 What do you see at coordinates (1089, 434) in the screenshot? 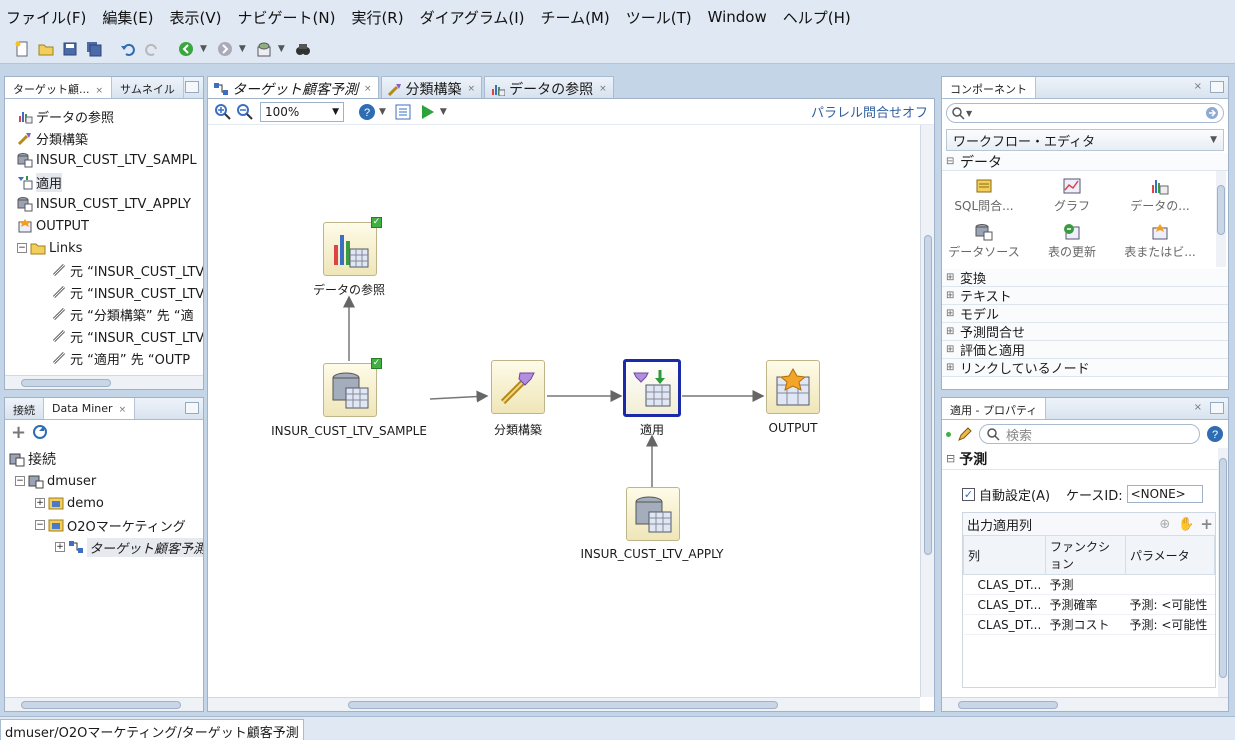
I see `property-search-input: 検索` at bounding box center [1089, 434].